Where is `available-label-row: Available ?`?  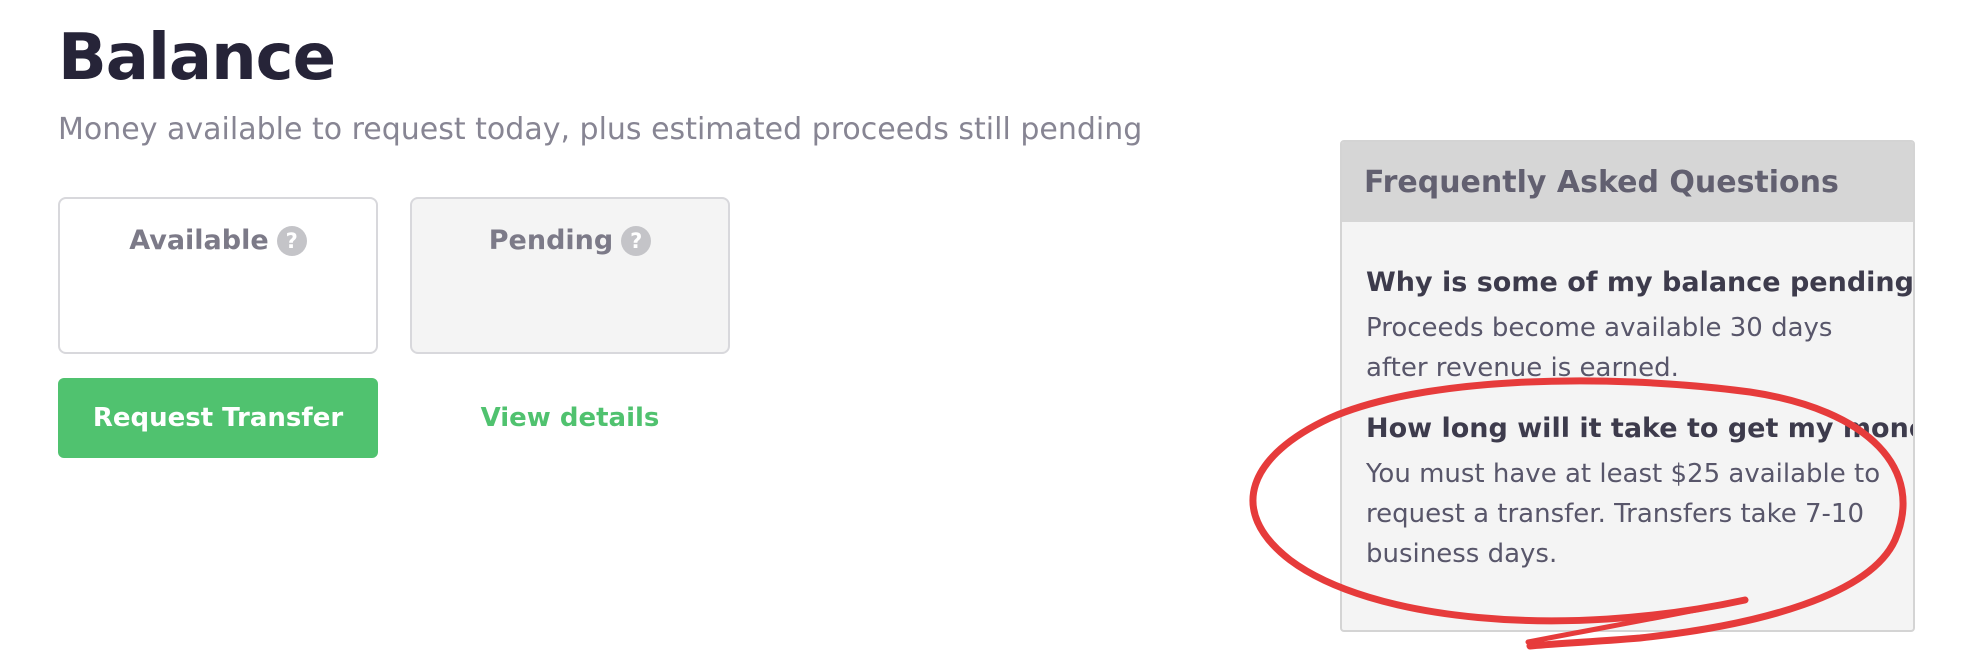
available-label-row: Available ? is located at coordinates (218, 240).